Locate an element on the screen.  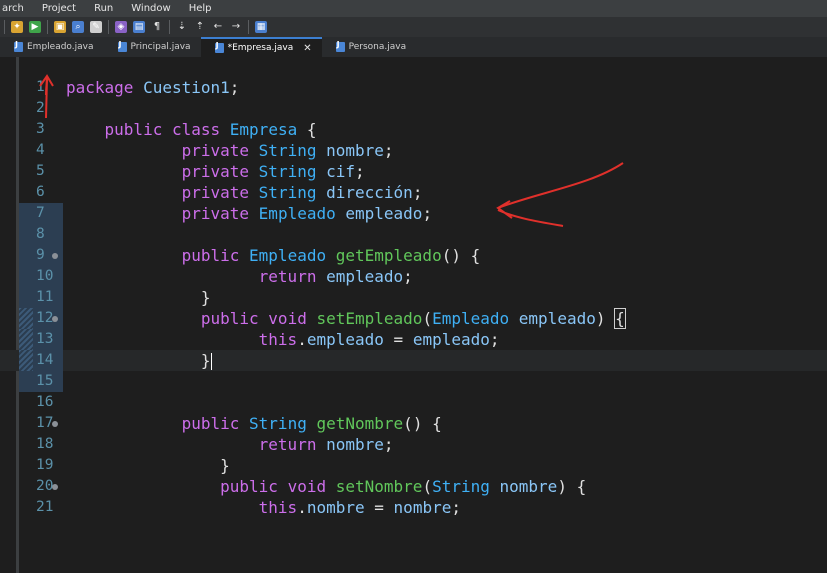
line-number: 17 is located at coordinates (45, 423).